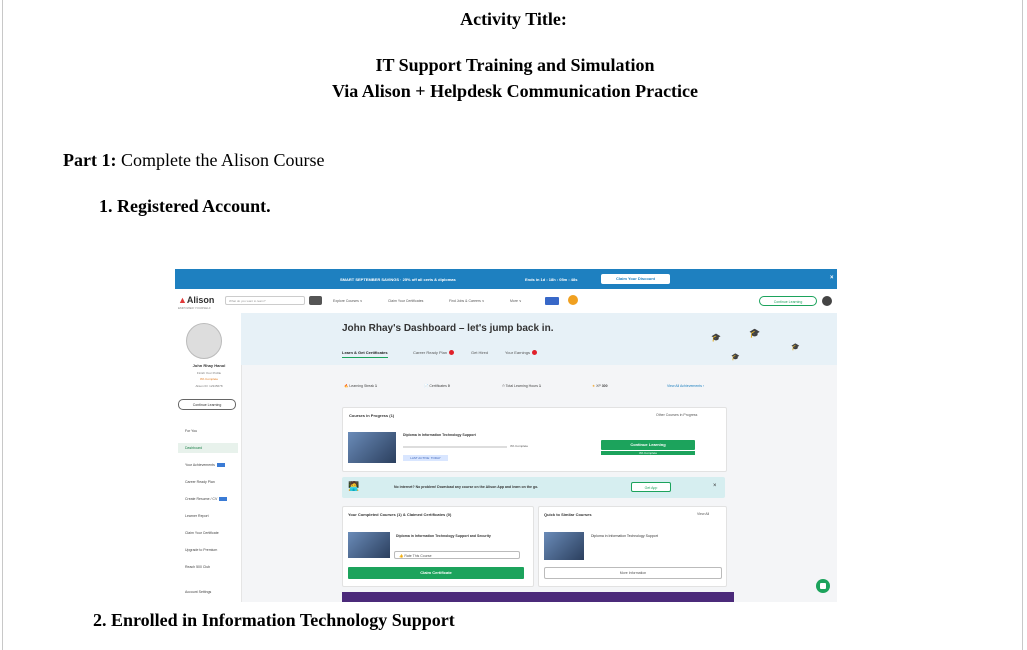 The height and width of the screenshot is (650, 1027). I want to click on xp-stat: ★ XP 300, so click(600, 386).